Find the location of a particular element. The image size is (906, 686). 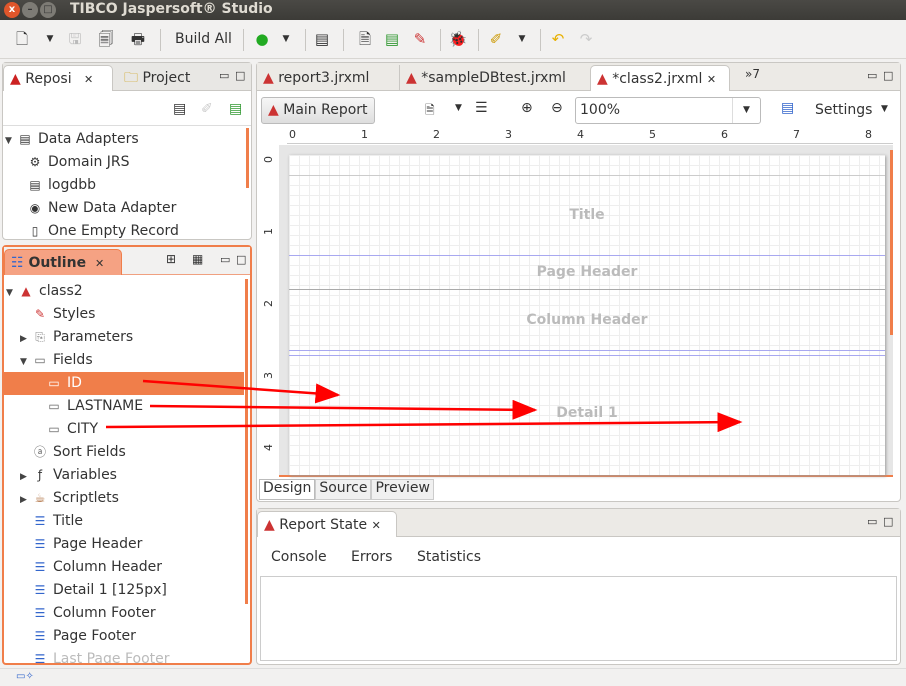

arrow-lastname is located at coordinates (343, 409).